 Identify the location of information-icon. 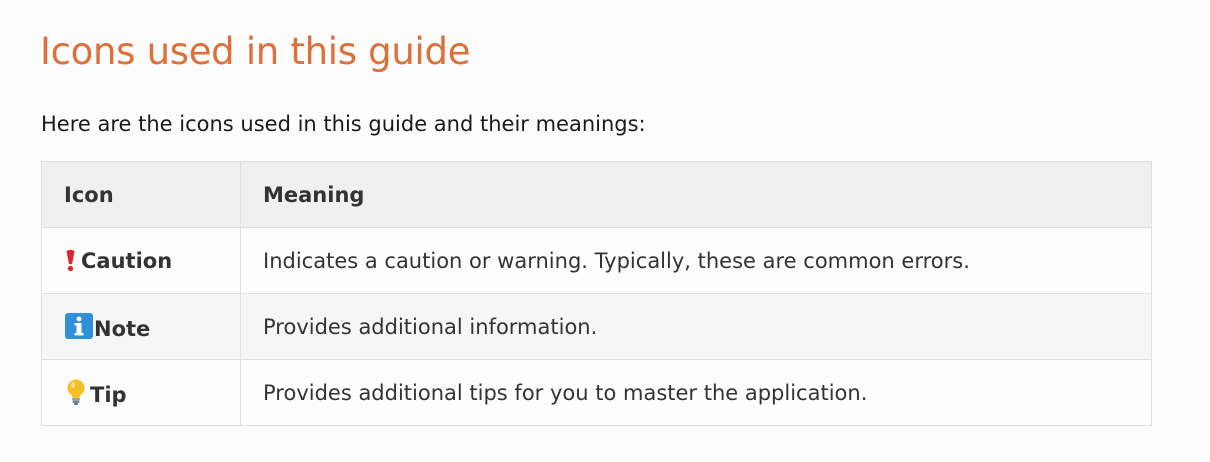
(79, 326).